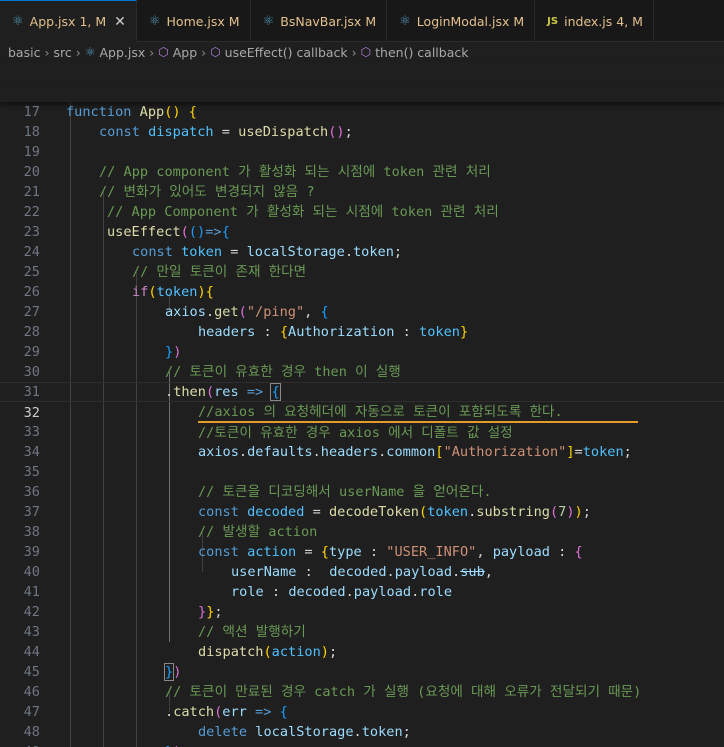 The height and width of the screenshot is (747, 724). I want to click on code-line: 43 dispatch(action);, so click(362, 631).